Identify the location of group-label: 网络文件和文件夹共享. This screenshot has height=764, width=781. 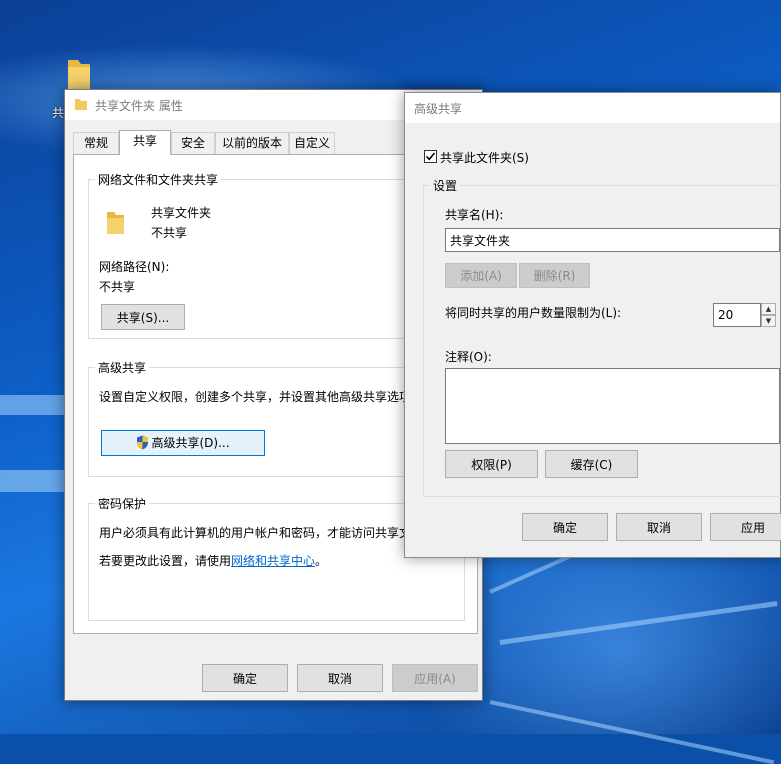
(158, 179).